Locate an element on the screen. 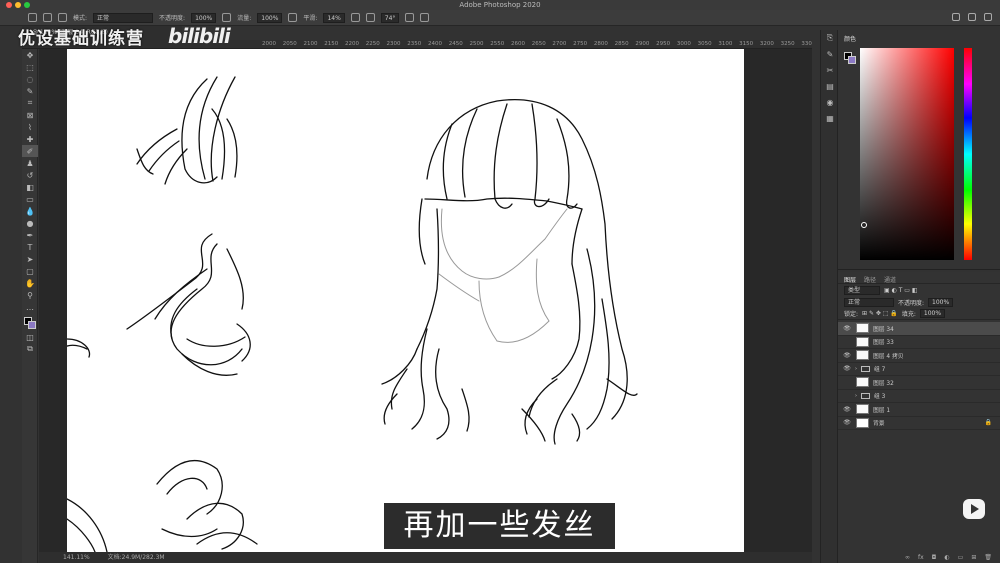 This screenshot has height=563, width=1000. color-panel: 颜色 is located at coordinates (919, 150).